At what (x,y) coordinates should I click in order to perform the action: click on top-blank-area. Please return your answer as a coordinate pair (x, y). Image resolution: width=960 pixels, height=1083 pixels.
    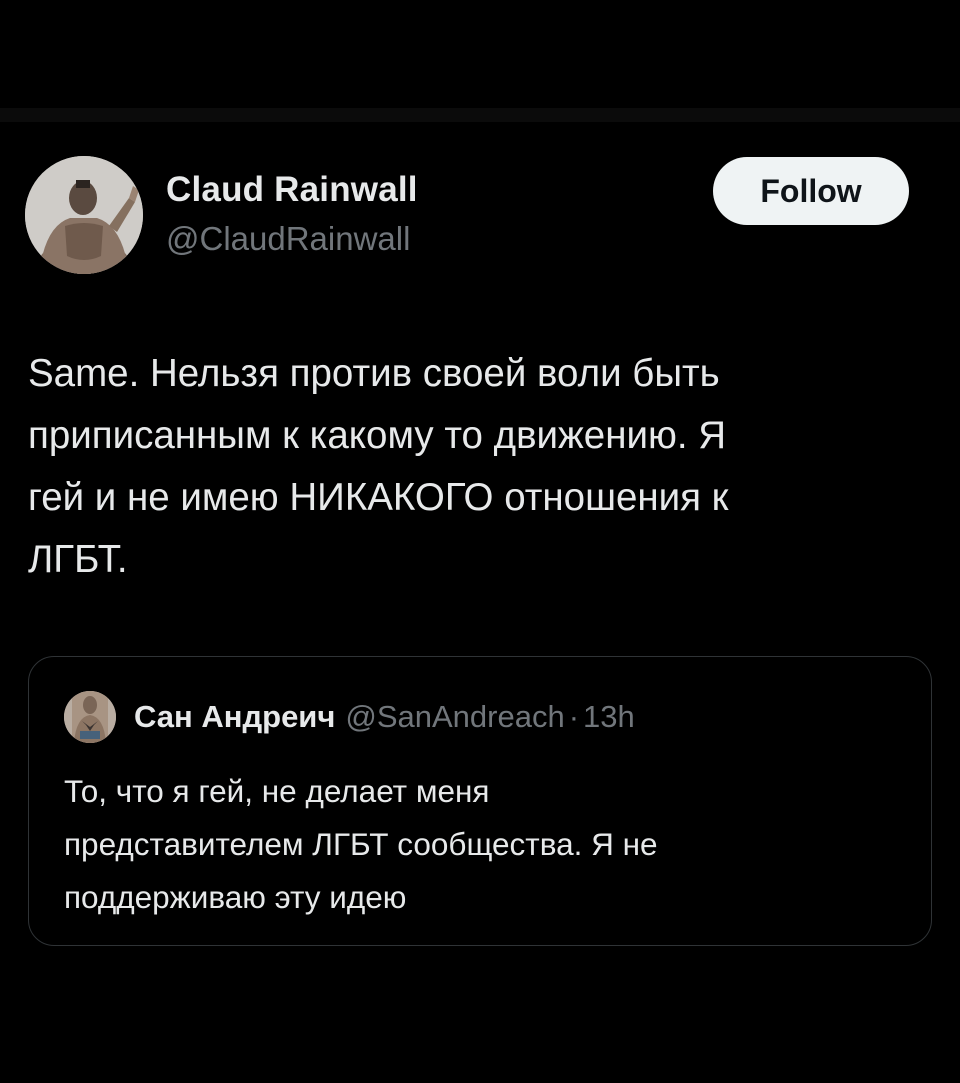
    Looking at the image, I should click on (480, 54).